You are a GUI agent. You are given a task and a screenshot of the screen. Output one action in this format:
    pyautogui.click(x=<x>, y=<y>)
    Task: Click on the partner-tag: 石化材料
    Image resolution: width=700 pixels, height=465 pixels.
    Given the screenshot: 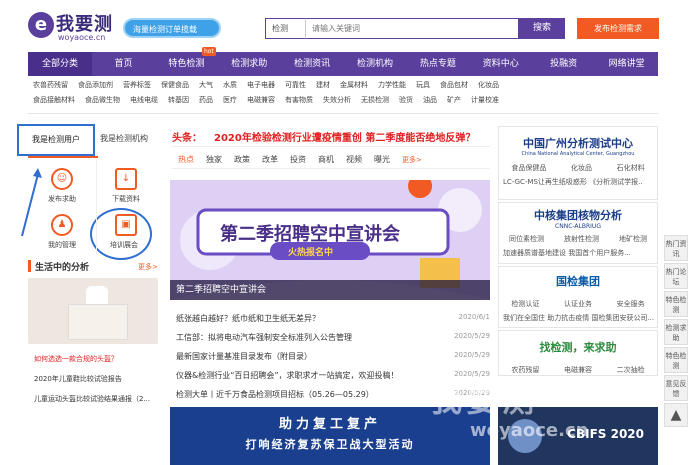 What is the action you would take?
    pyautogui.click(x=631, y=168)
    